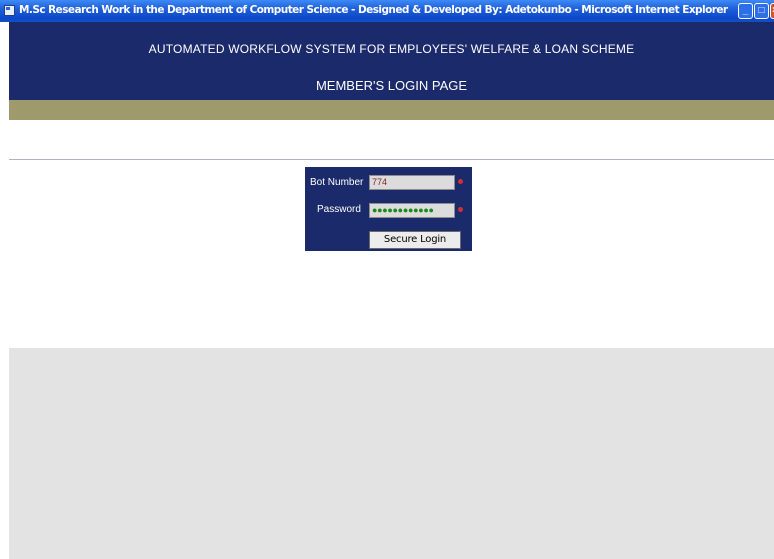 Image resolution: width=774 pixels, height=559 pixels. Describe the element at coordinates (745, 11) in the screenshot. I see `minimize-icon: _` at that location.